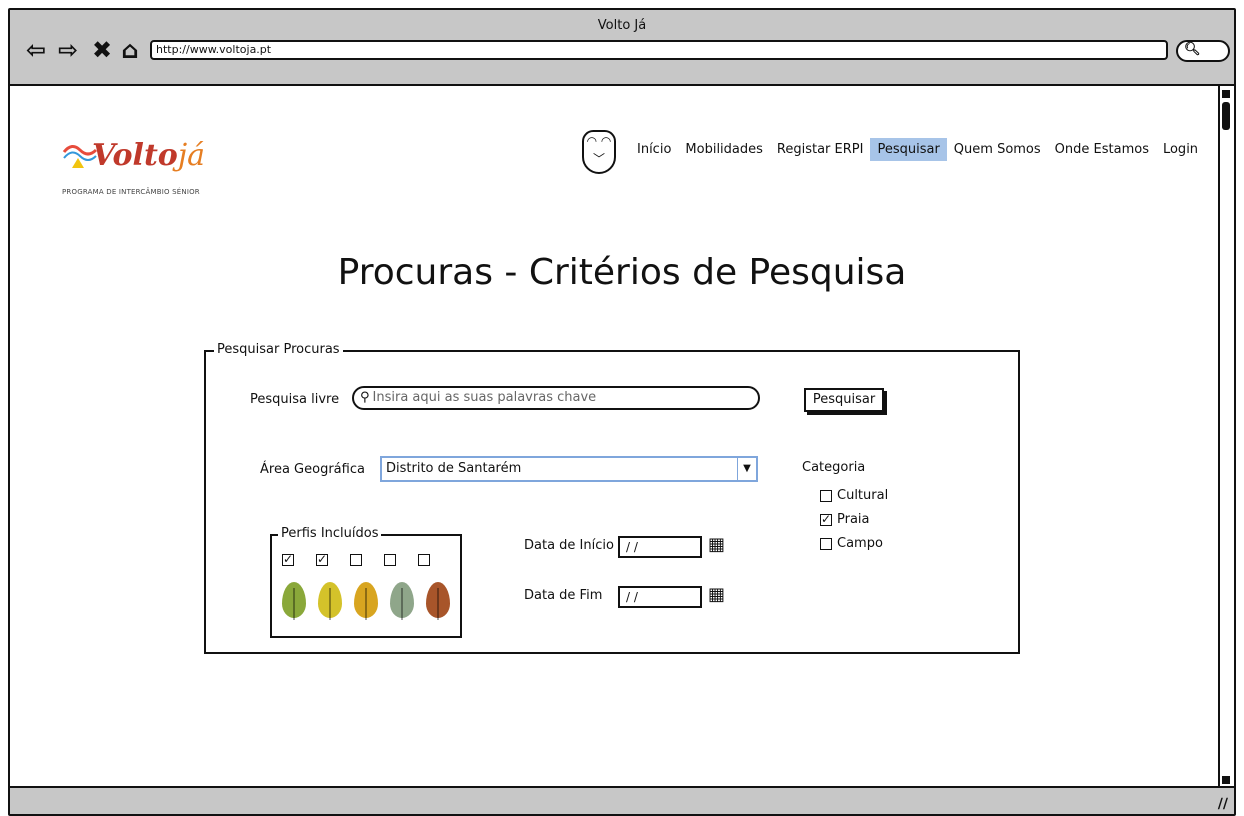 This screenshot has height=816, width=1244. I want to click on page-title: Procuras - Critérios de Pesquisa, so click(622, 272).